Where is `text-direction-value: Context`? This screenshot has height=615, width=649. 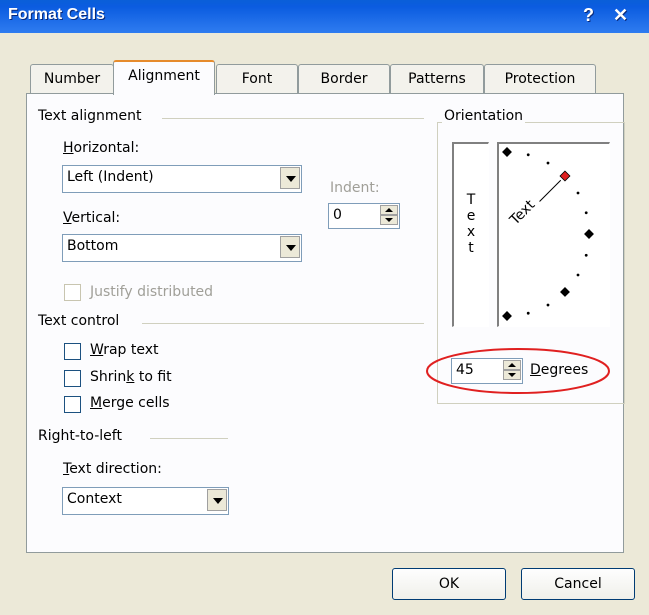 text-direction-value: Context is located at coordinates (94, 499).